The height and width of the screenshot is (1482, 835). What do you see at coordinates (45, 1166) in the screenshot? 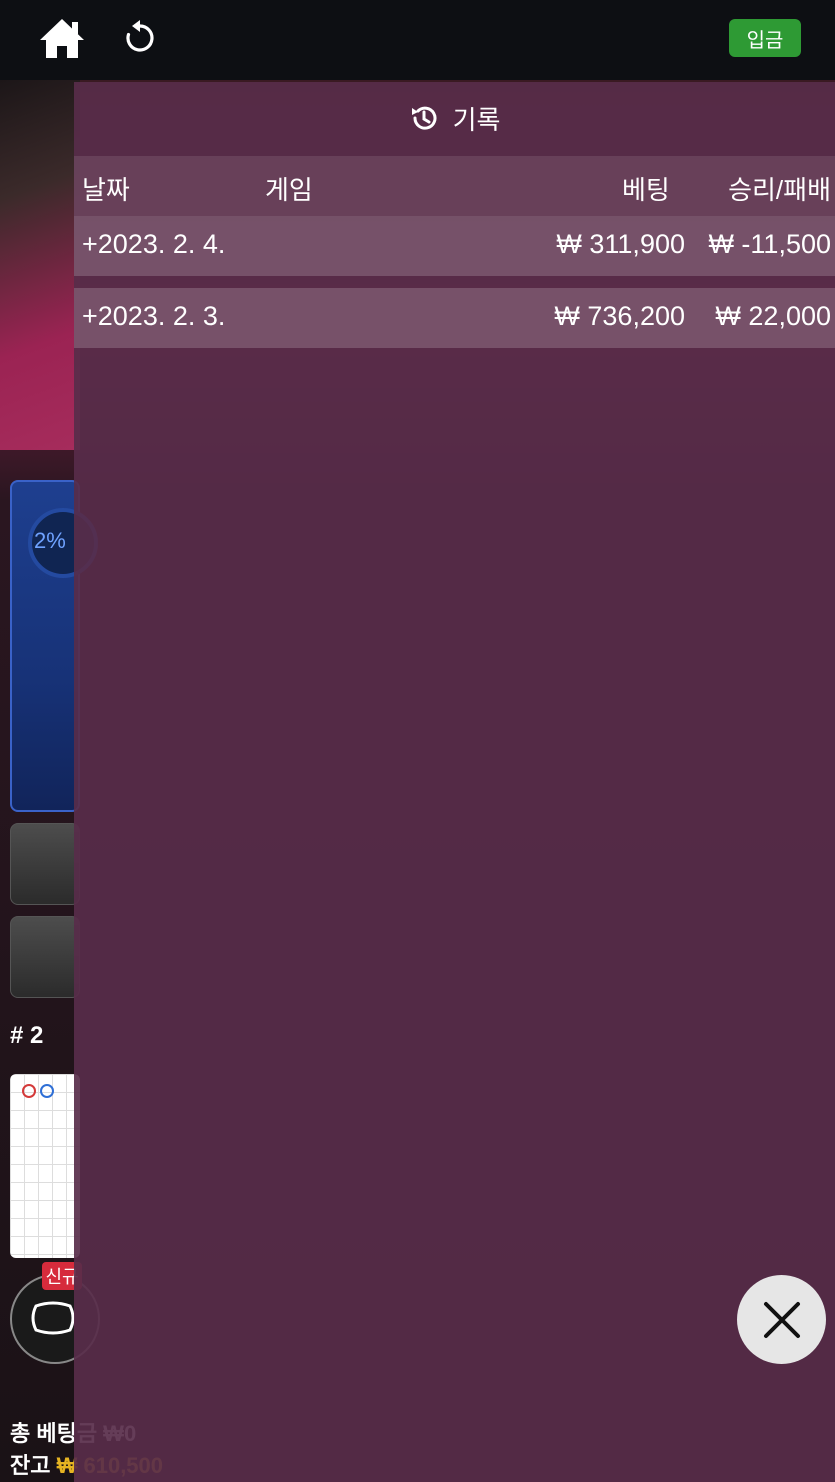
I see `scoreboard` at bounding box center [45, 1166].